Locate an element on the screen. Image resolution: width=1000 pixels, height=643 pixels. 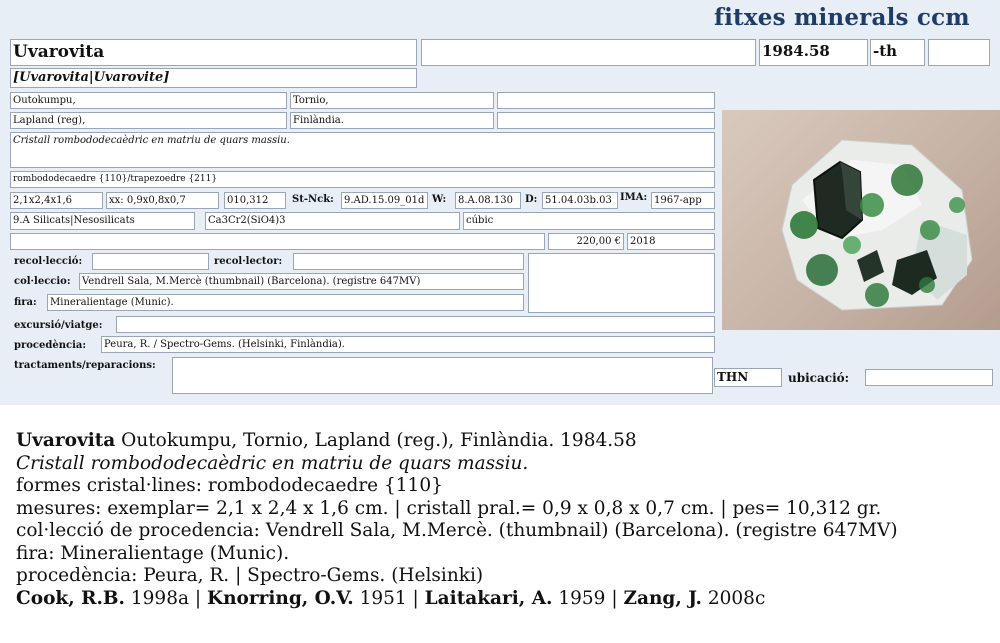
w-label: W: is located at coordinates (439, 199).